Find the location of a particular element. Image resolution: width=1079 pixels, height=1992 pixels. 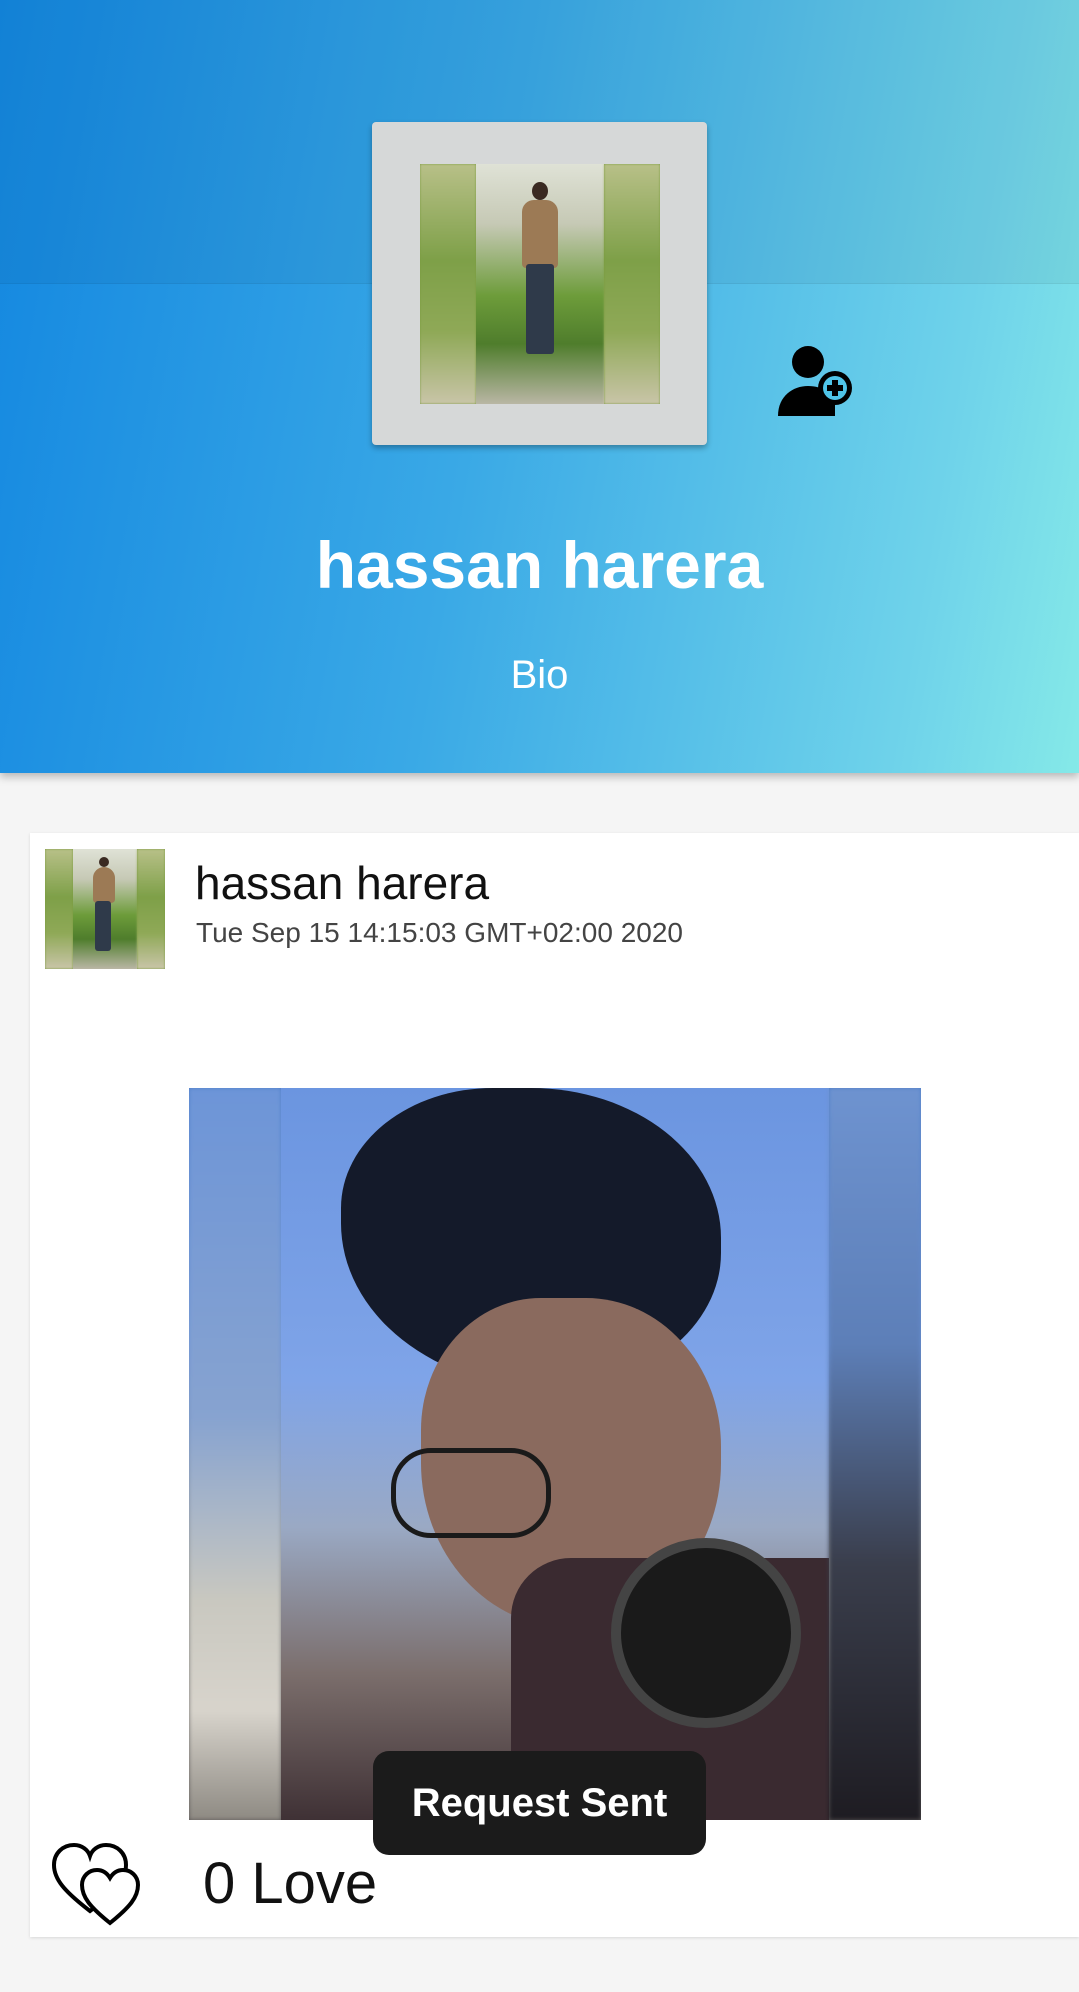

profile-picture-frame is located at coordinates (539, 283).